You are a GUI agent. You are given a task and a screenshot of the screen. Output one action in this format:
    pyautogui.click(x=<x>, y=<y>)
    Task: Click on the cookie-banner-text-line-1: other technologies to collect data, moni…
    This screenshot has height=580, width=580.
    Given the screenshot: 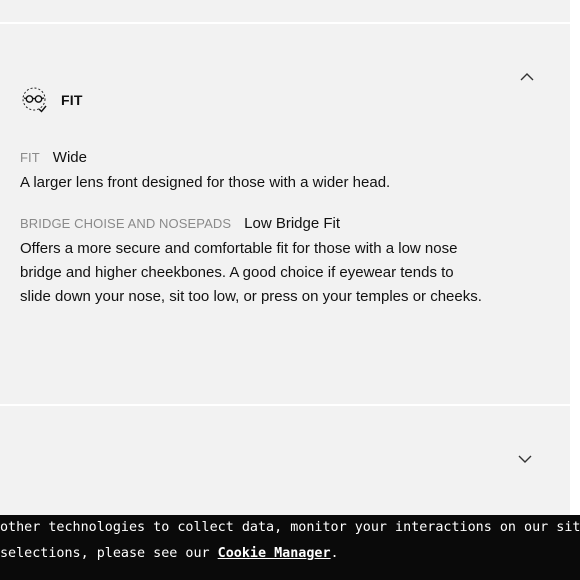 What is the action you would take?
    pyautogui.click(x=290, y=527)
    